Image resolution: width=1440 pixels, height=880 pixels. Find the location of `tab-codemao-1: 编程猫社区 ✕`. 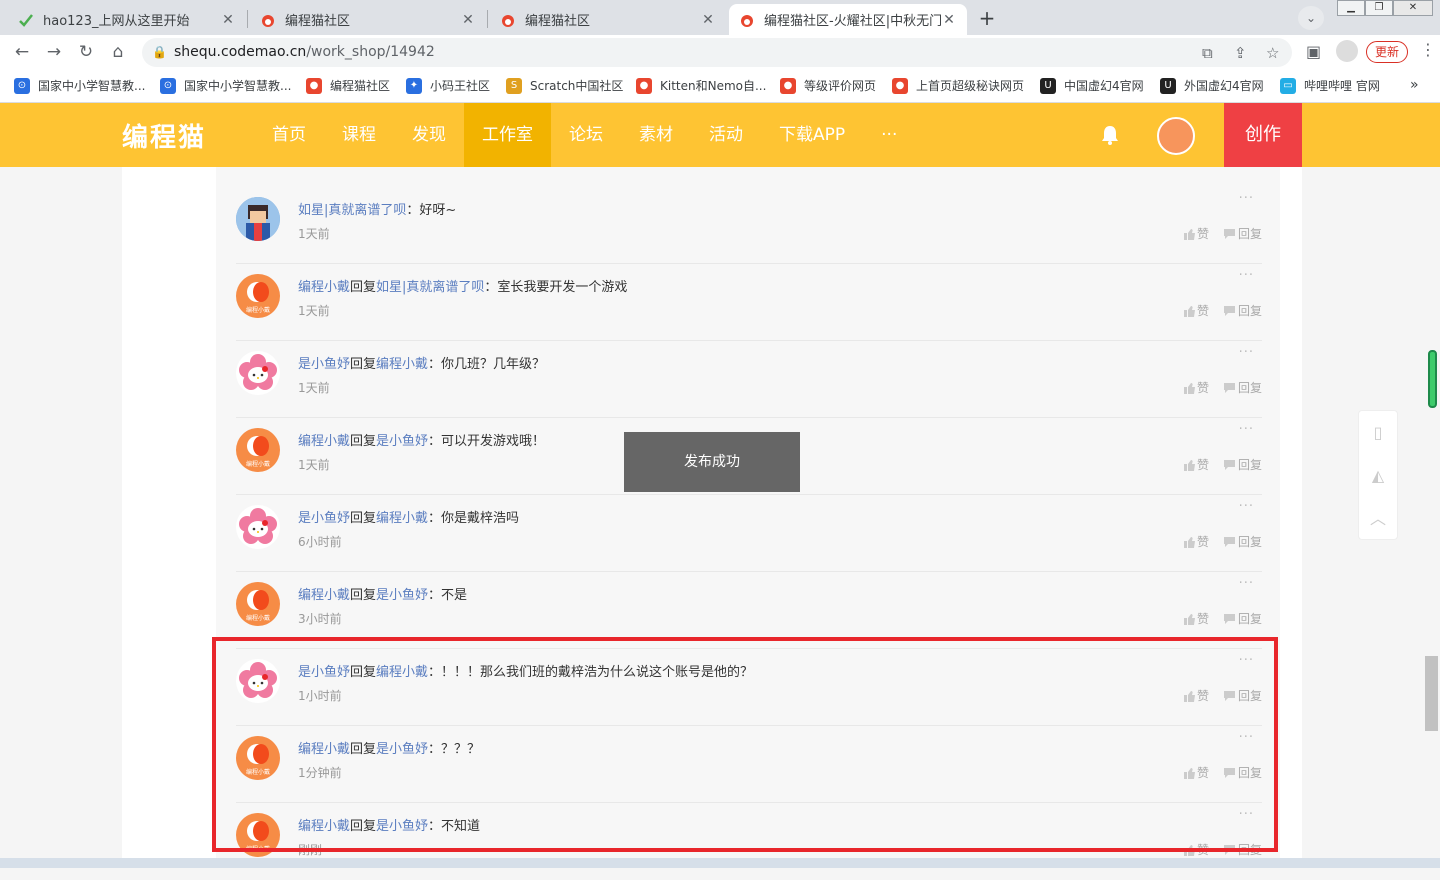

tab-codemao-1: 编程猫社区 ✕ is located at coordinates (368, 19).